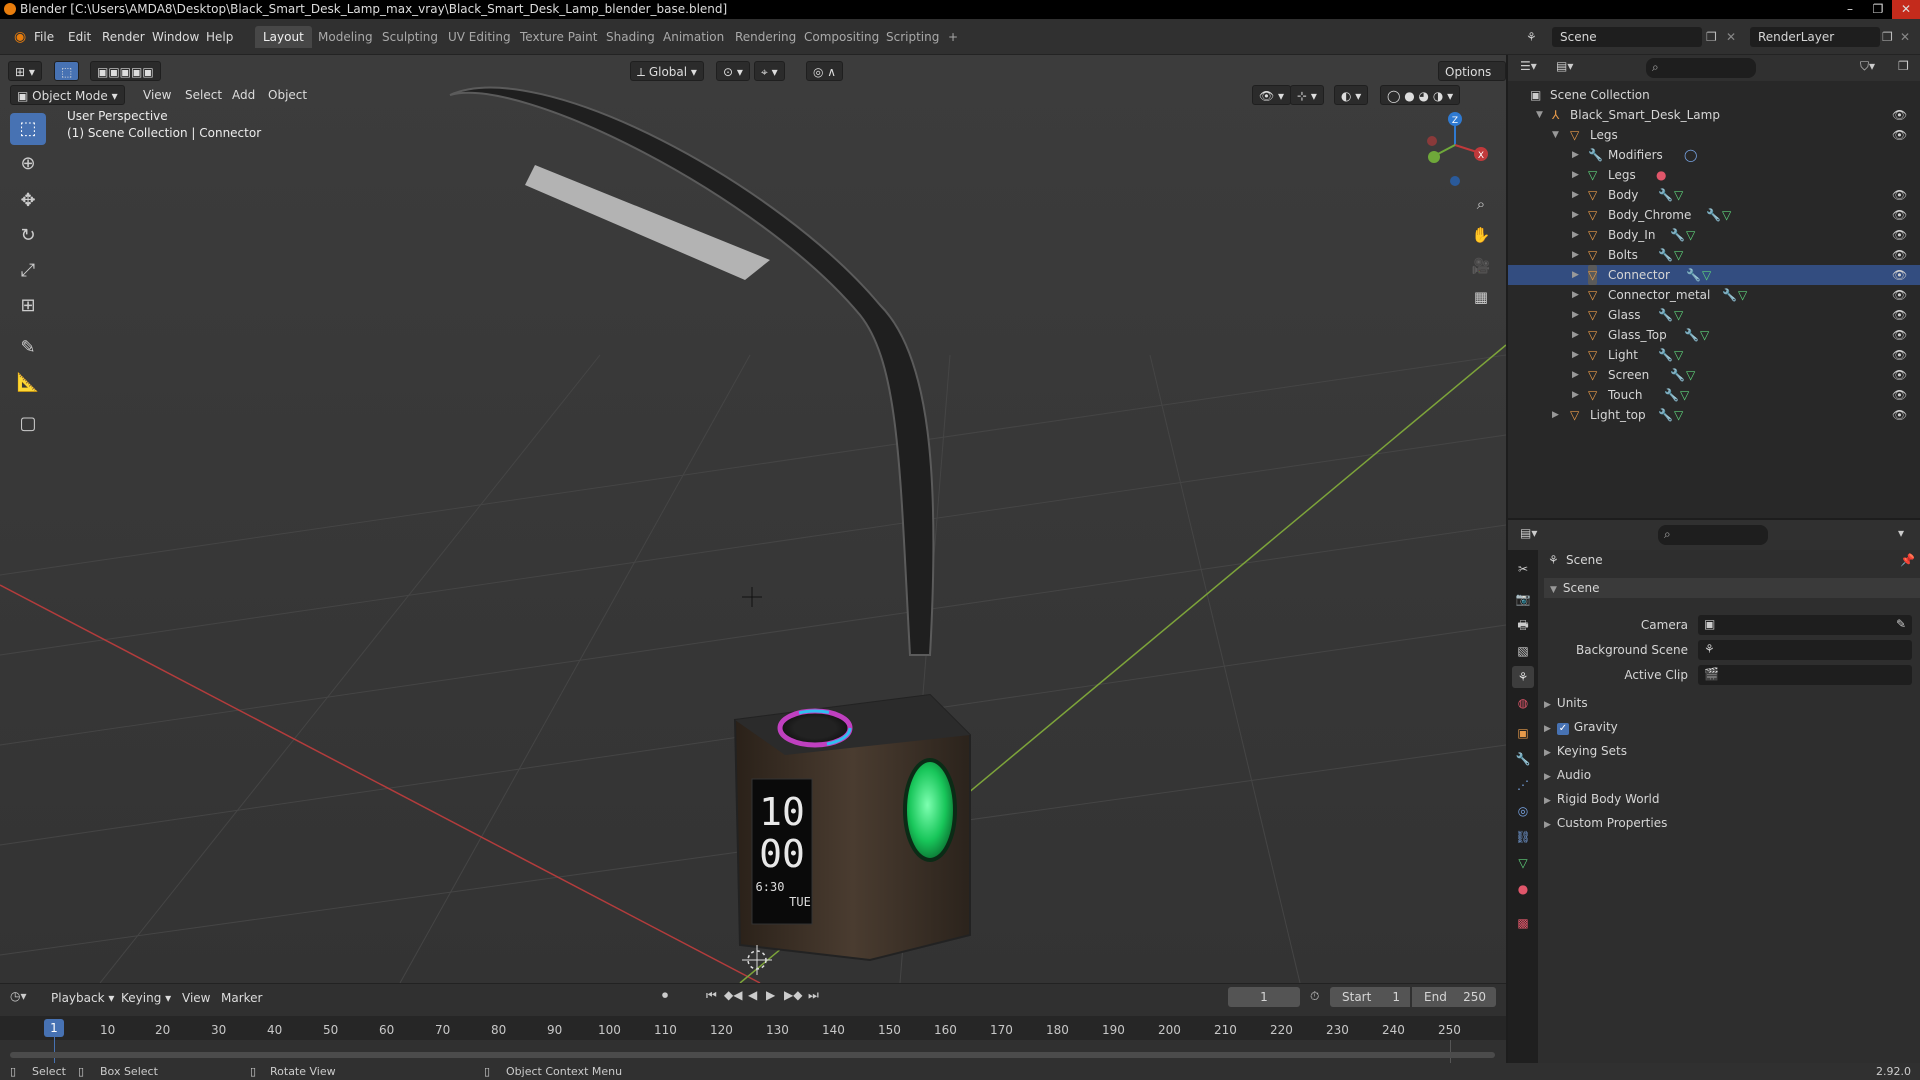 The width and height of the screenshot is (1920, 1080). What do you see at coordinates (1481, 204) in the screenshot?
I see `zoom-icon: ⌕` at bounding box center [1481, 204].